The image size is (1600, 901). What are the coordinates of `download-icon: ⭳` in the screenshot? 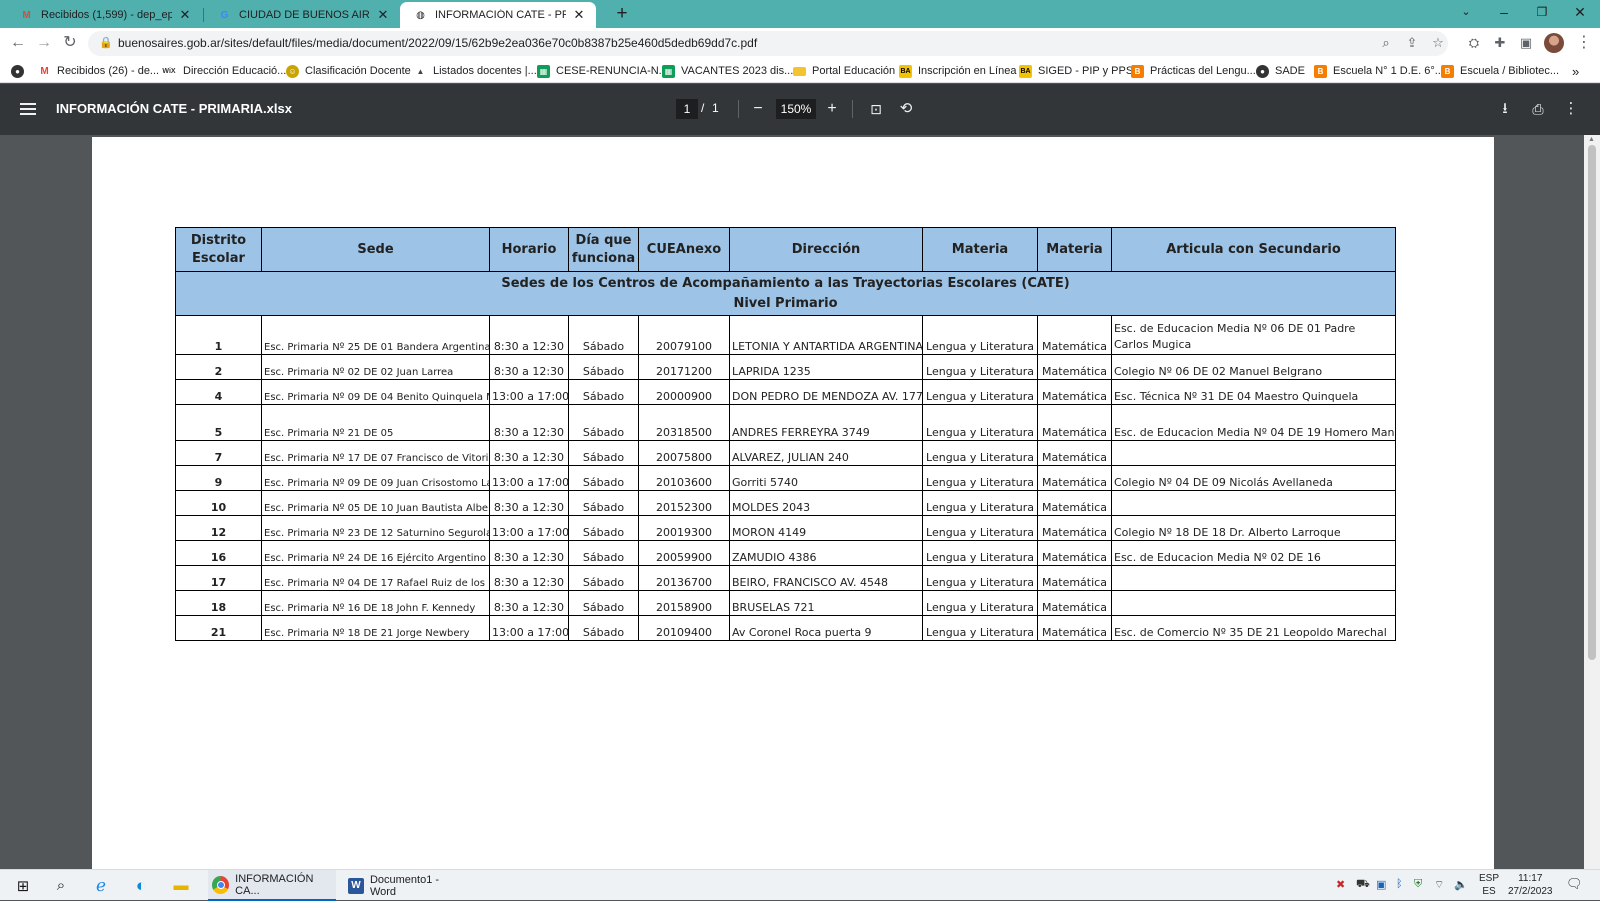 It's located at (1505, 109).